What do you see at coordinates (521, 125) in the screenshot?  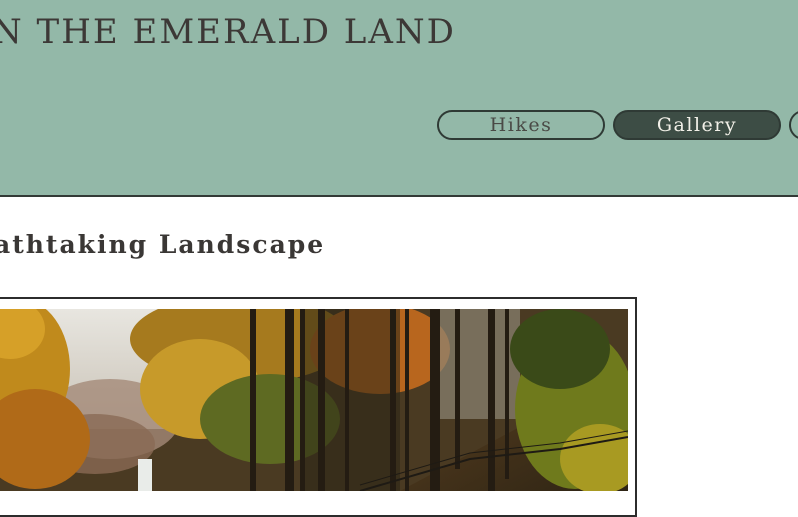 I see `nav-item-hikes: Hikes` at bounding box center [521, 125].